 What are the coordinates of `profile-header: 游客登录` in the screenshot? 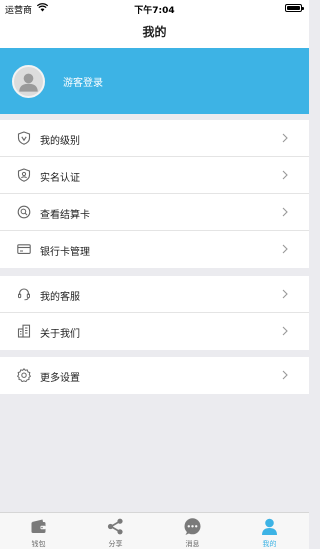 It's located at (154, 81).